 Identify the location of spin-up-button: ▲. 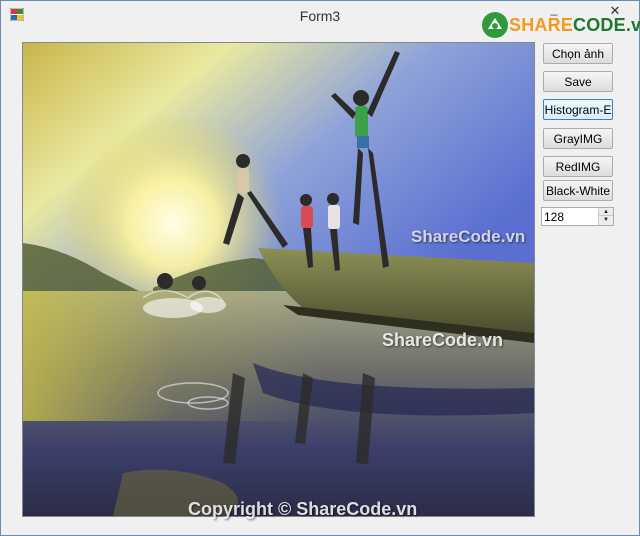
(605, 212).